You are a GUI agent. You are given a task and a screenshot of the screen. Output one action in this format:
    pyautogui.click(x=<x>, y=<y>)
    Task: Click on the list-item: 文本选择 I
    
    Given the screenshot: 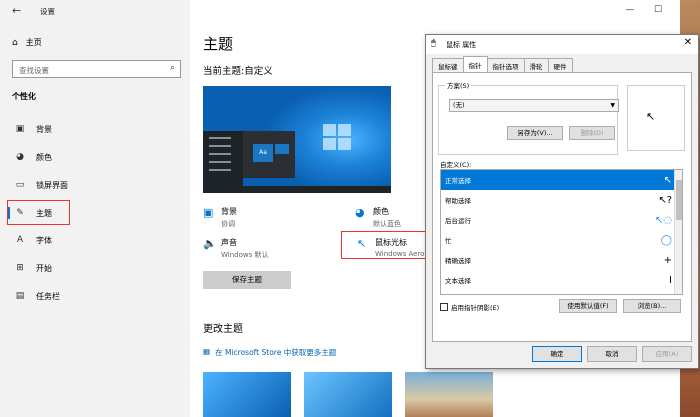 What is the action you would take?
    pyautogui.click(x=561, y=280)
    